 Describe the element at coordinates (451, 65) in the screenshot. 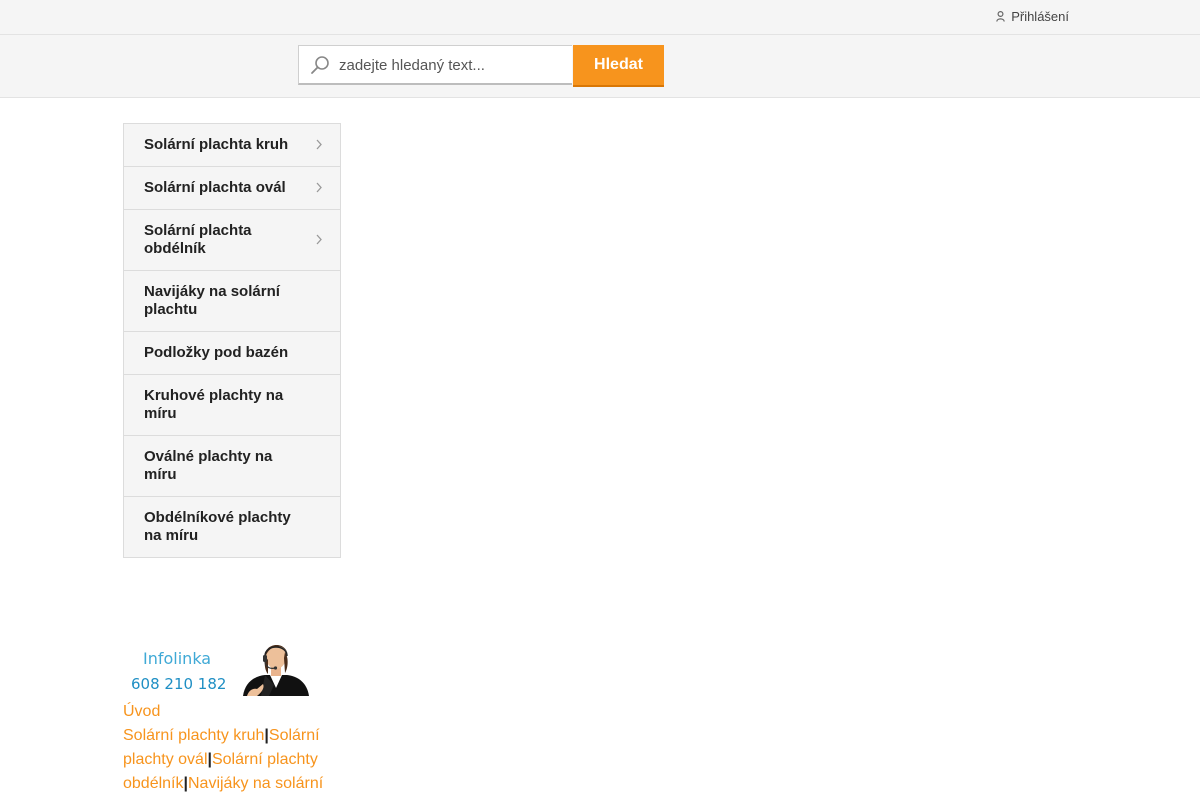

I see `search-input` at that location.